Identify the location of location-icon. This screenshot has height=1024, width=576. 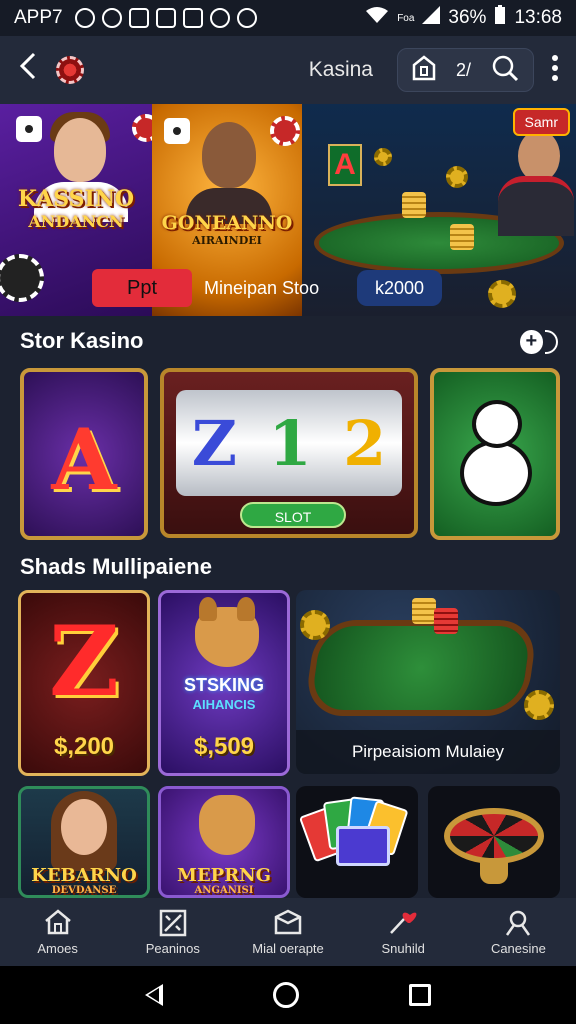
(246, 18).